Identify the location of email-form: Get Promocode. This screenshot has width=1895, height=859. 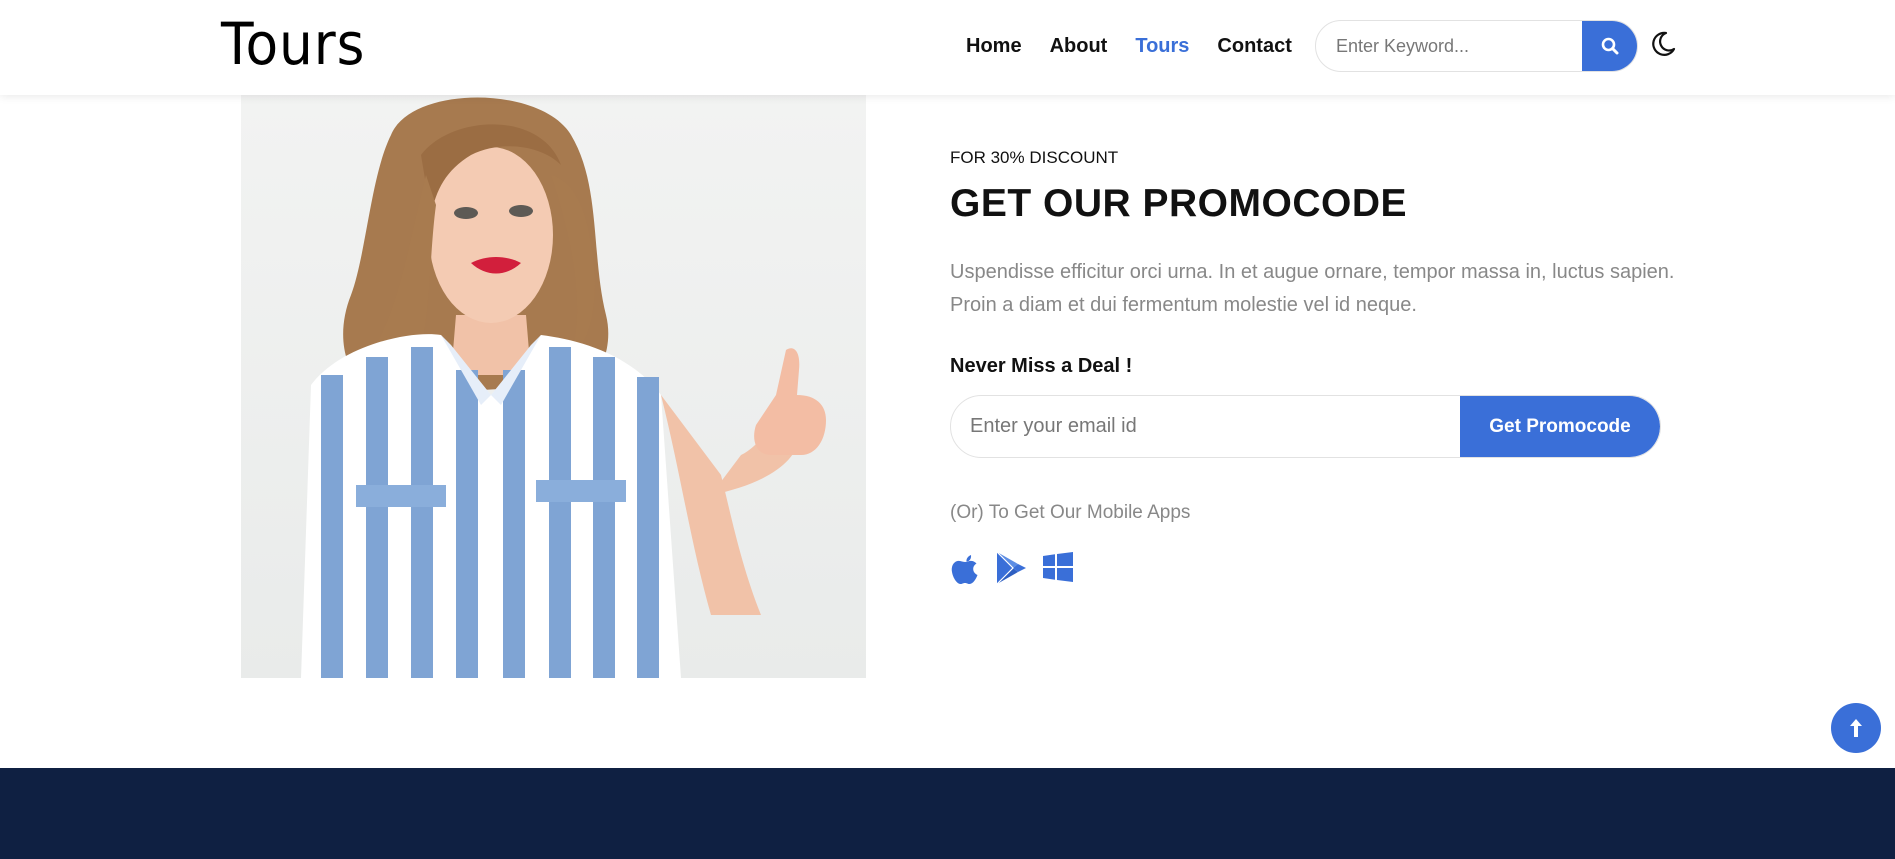
(1305, 426).